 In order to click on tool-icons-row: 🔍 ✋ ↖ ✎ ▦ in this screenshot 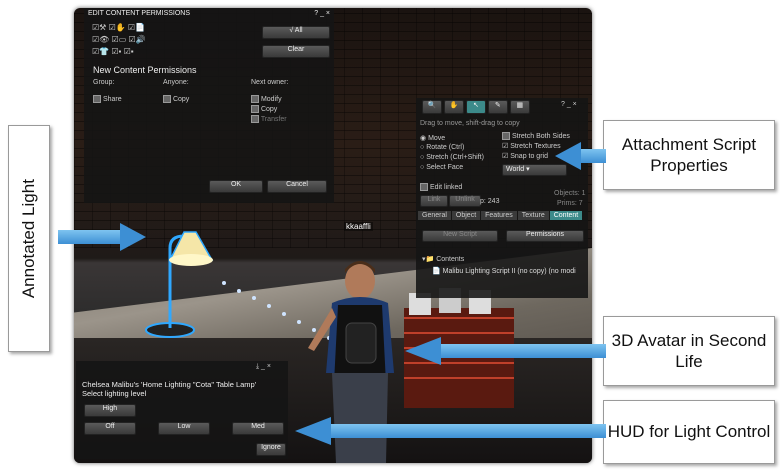, I will do `click(476, 107)`.